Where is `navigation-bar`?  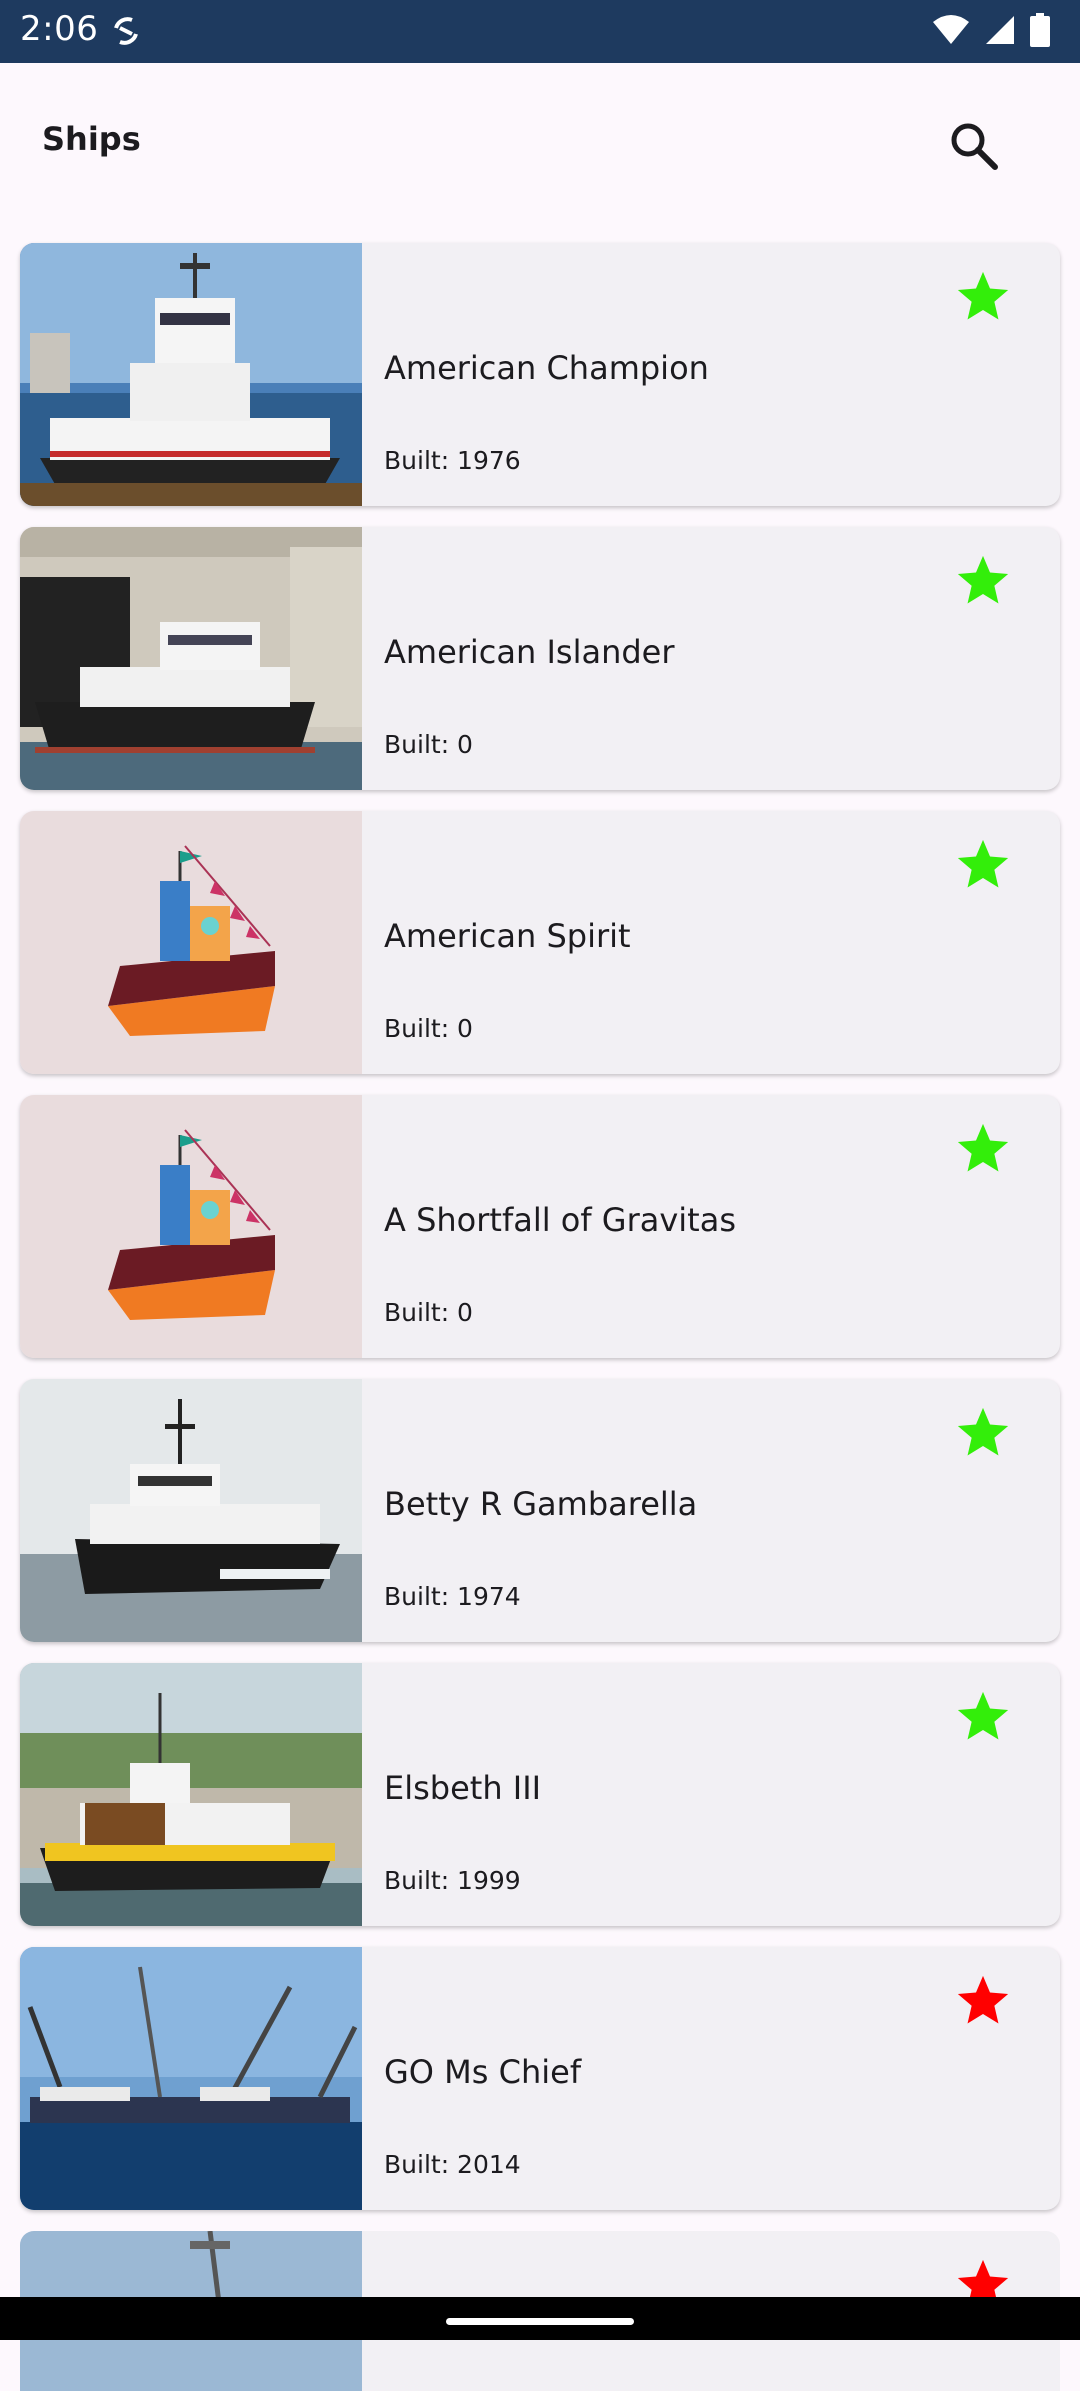
navigation-bar is located at coordinates (540, 2318).